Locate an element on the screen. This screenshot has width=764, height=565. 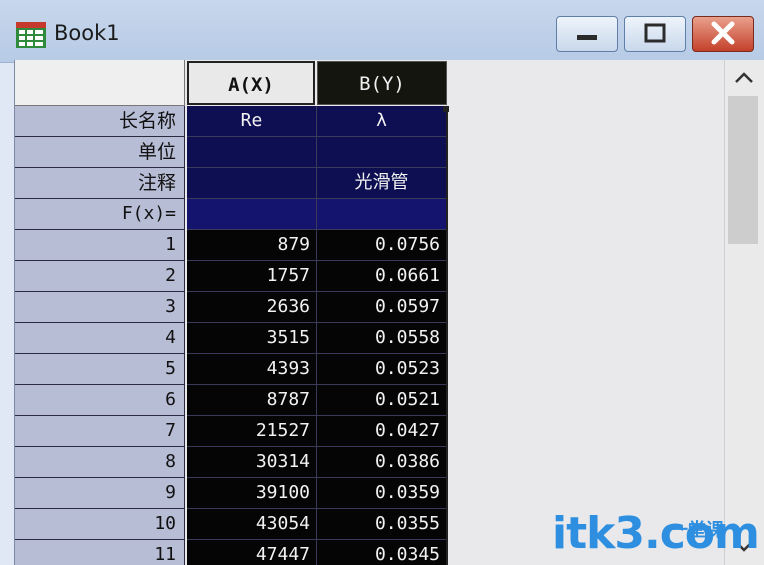
data-cell-a: 2636 is located at coordinates (252, 307).